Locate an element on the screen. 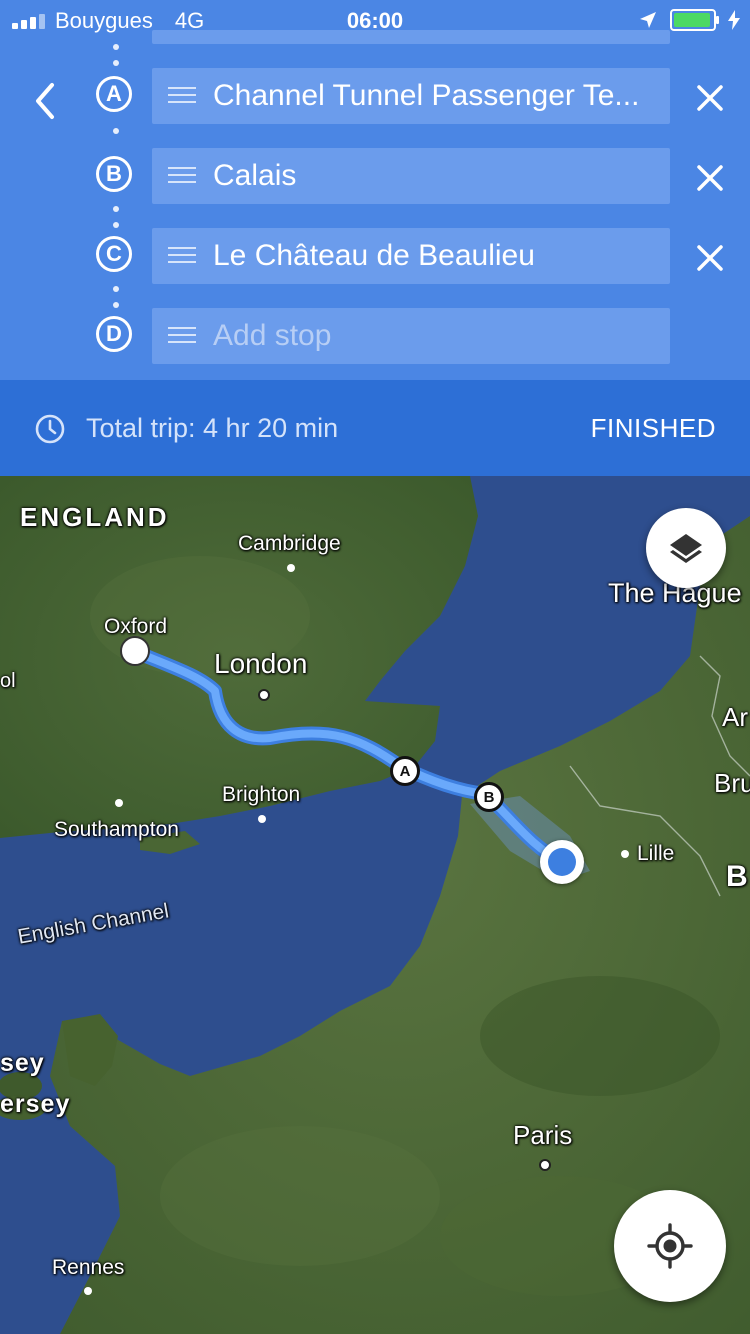 This screenshot has width=750, height=1334. stop-row-d: D Add stop is located at coordinates (375, 336).